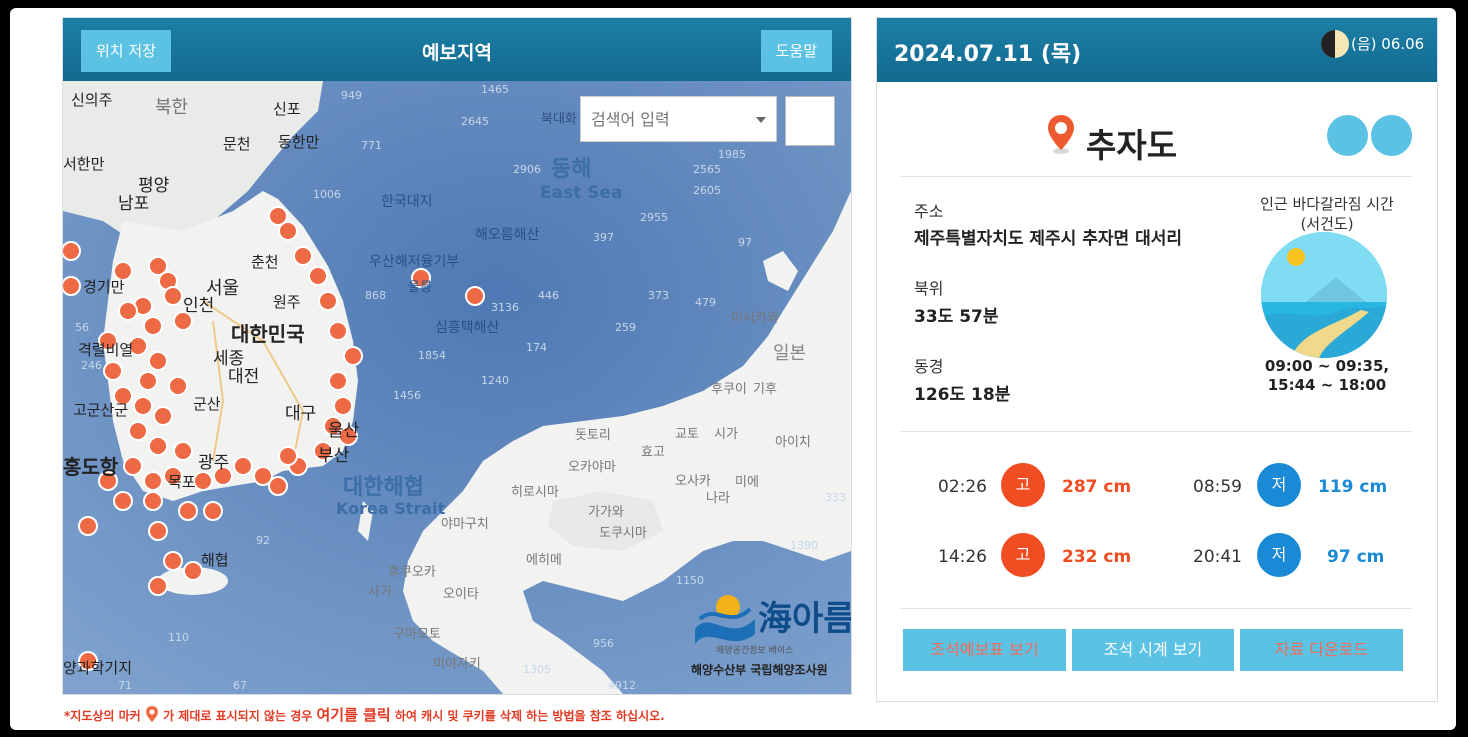  What do you see at coordinates (929, 366) in the screenshot?
I see `longitude-label: 동경` at bounding box center [929, 366].